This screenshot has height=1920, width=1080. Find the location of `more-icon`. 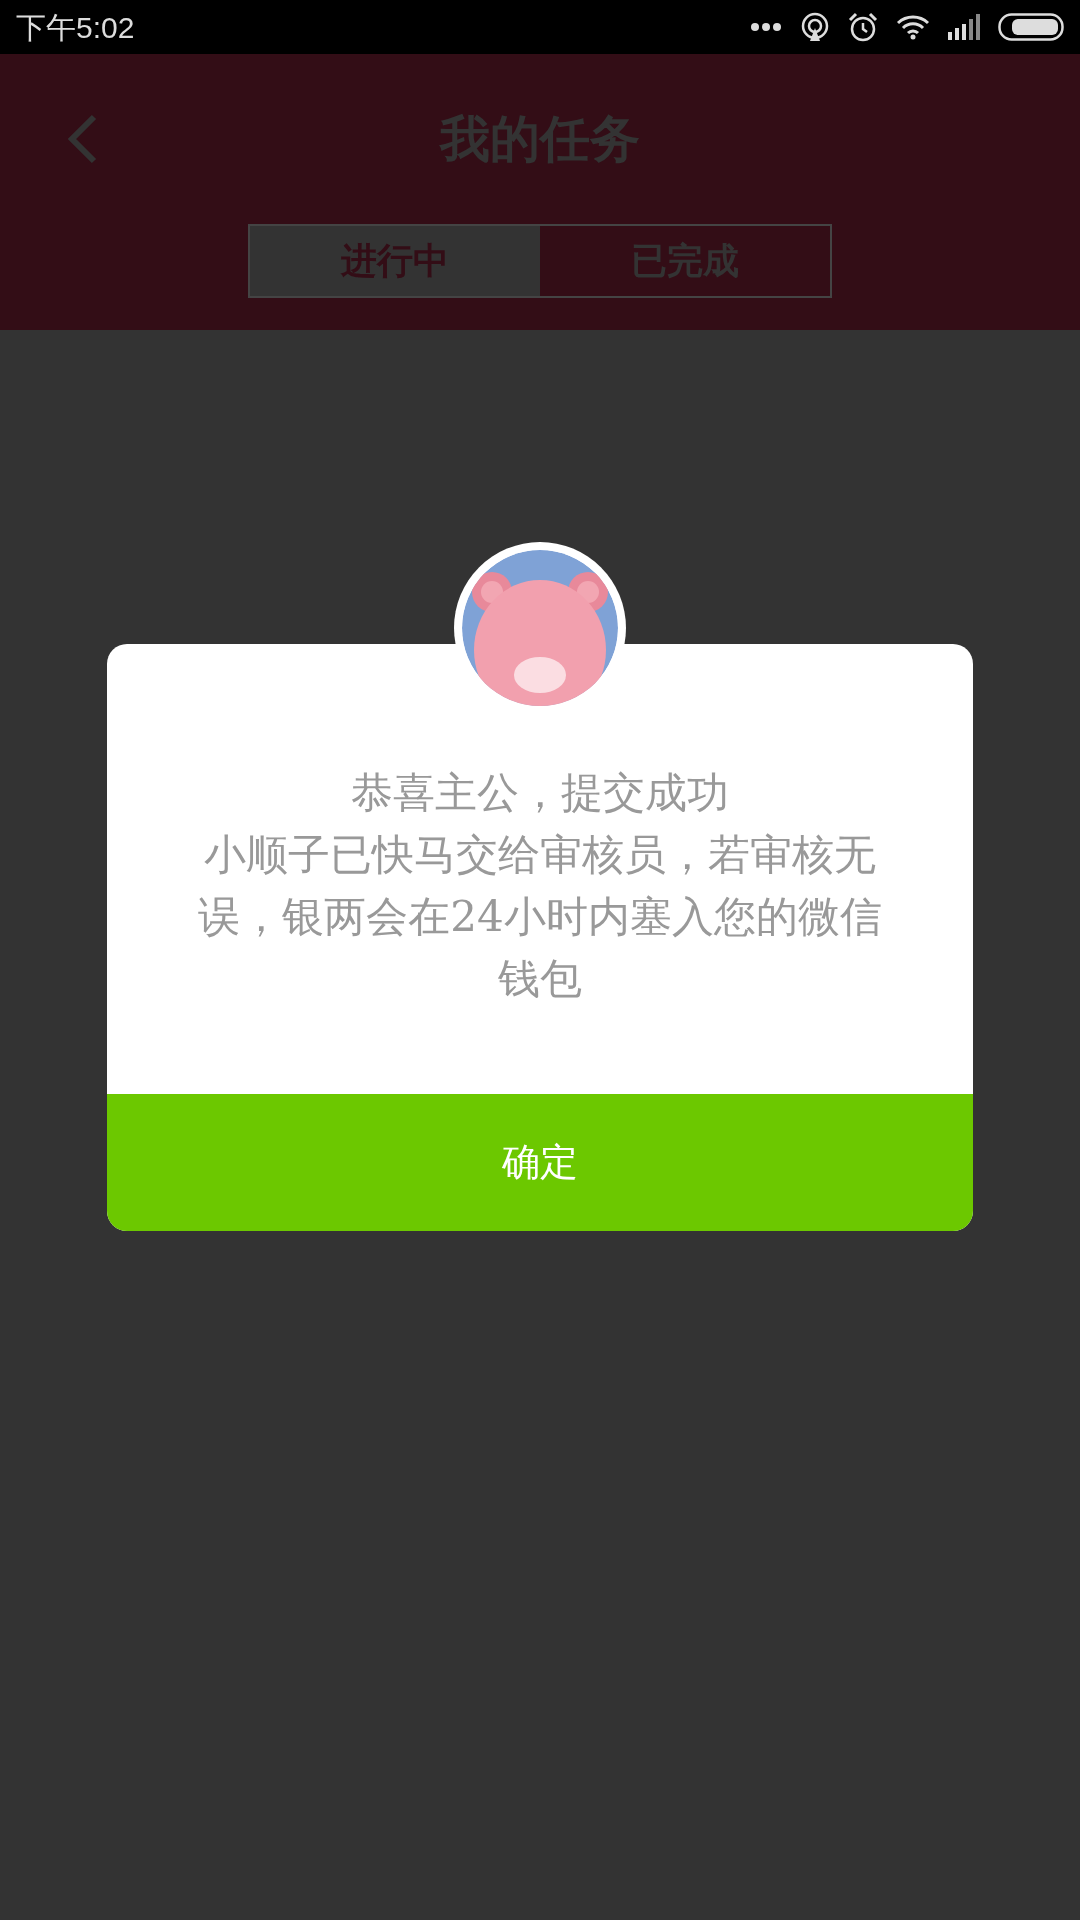

more-icon is located at coordinates (766, 27).